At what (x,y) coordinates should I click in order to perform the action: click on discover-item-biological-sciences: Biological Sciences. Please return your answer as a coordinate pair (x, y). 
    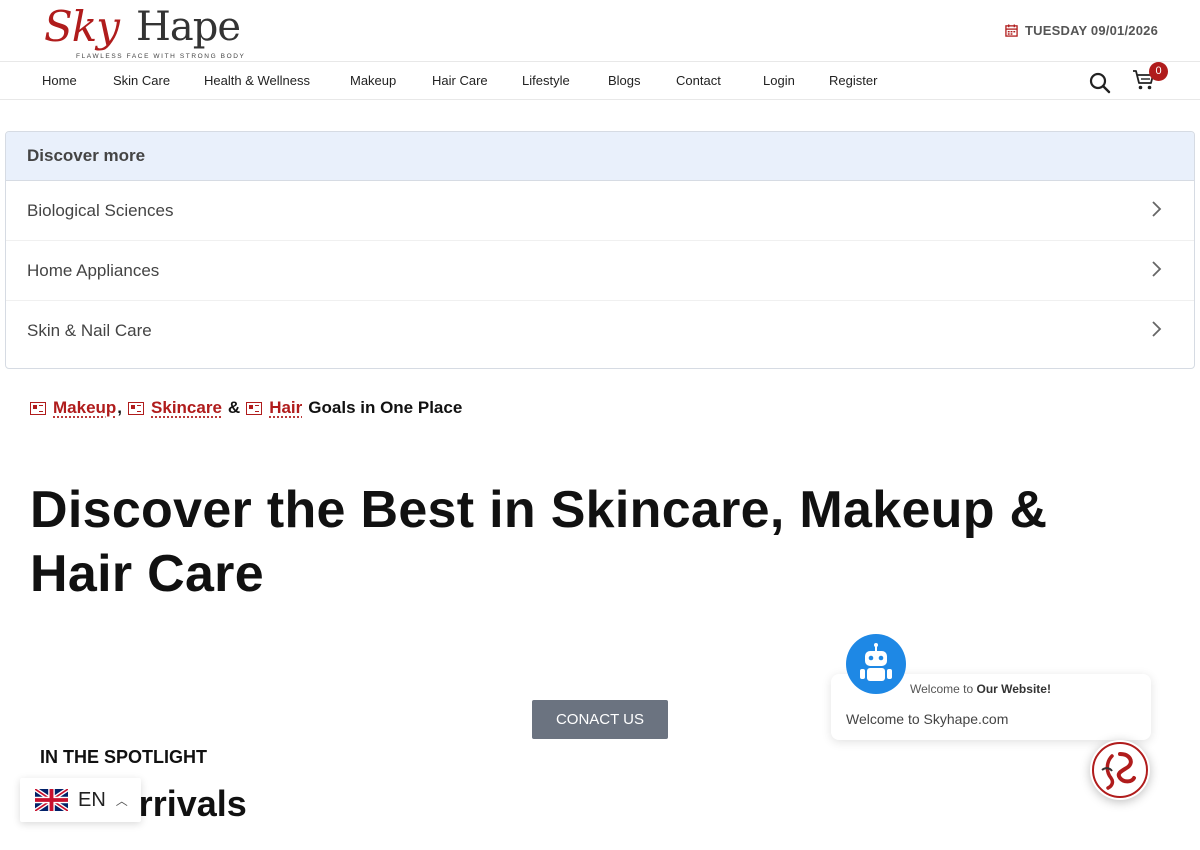
    Looking at the image, I should click on (600, 211).